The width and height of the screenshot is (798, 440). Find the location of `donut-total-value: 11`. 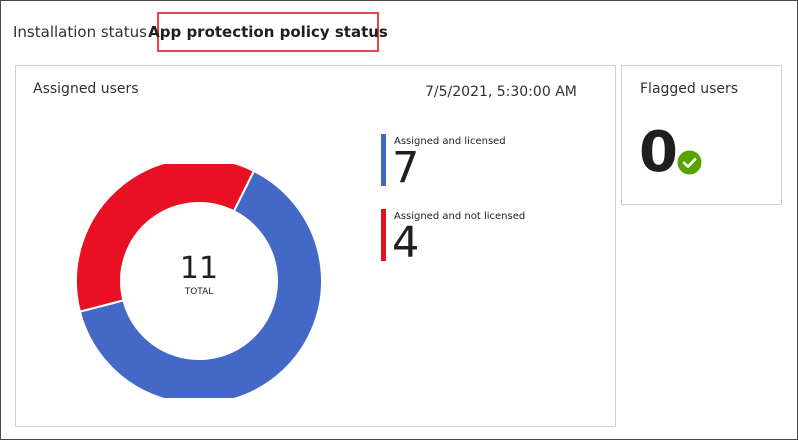

donut-total-value: 11 is located at coordinates (199, 268).